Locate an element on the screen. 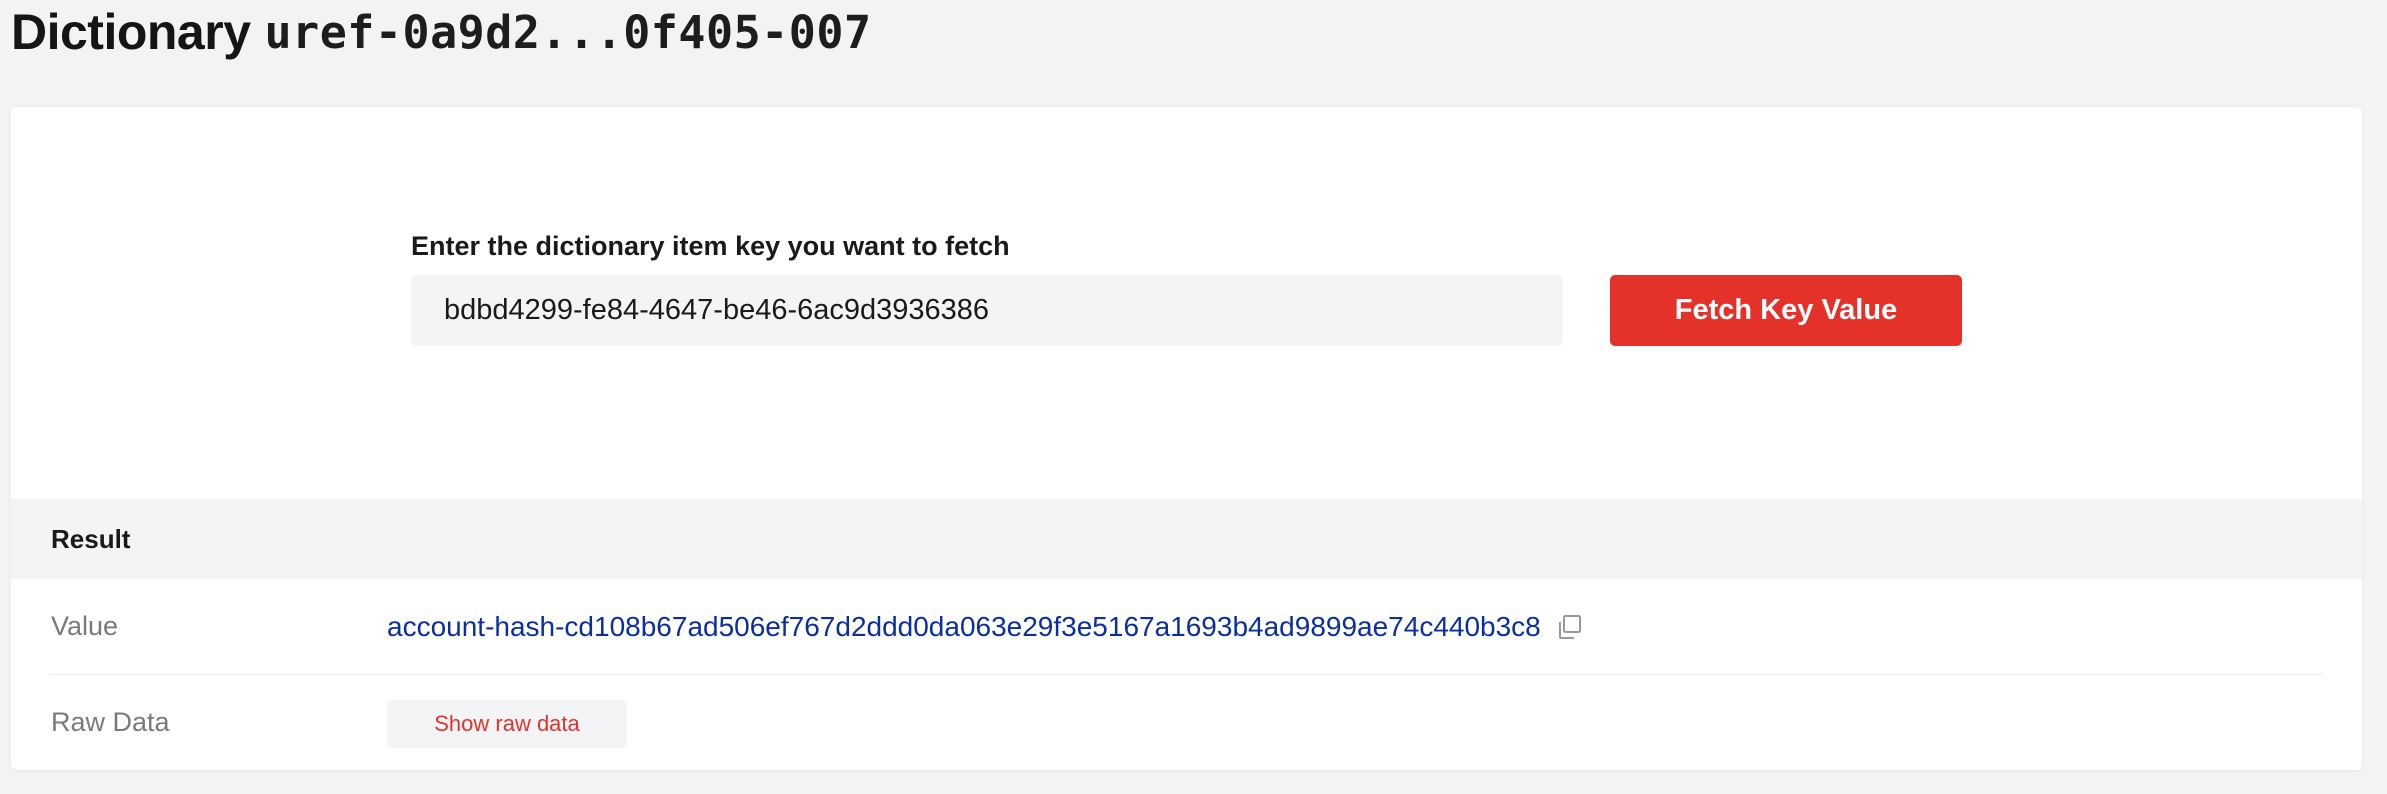 The image size is (2387, 794). raw-data-label: Raw Data is located at coordinates (110, 722).